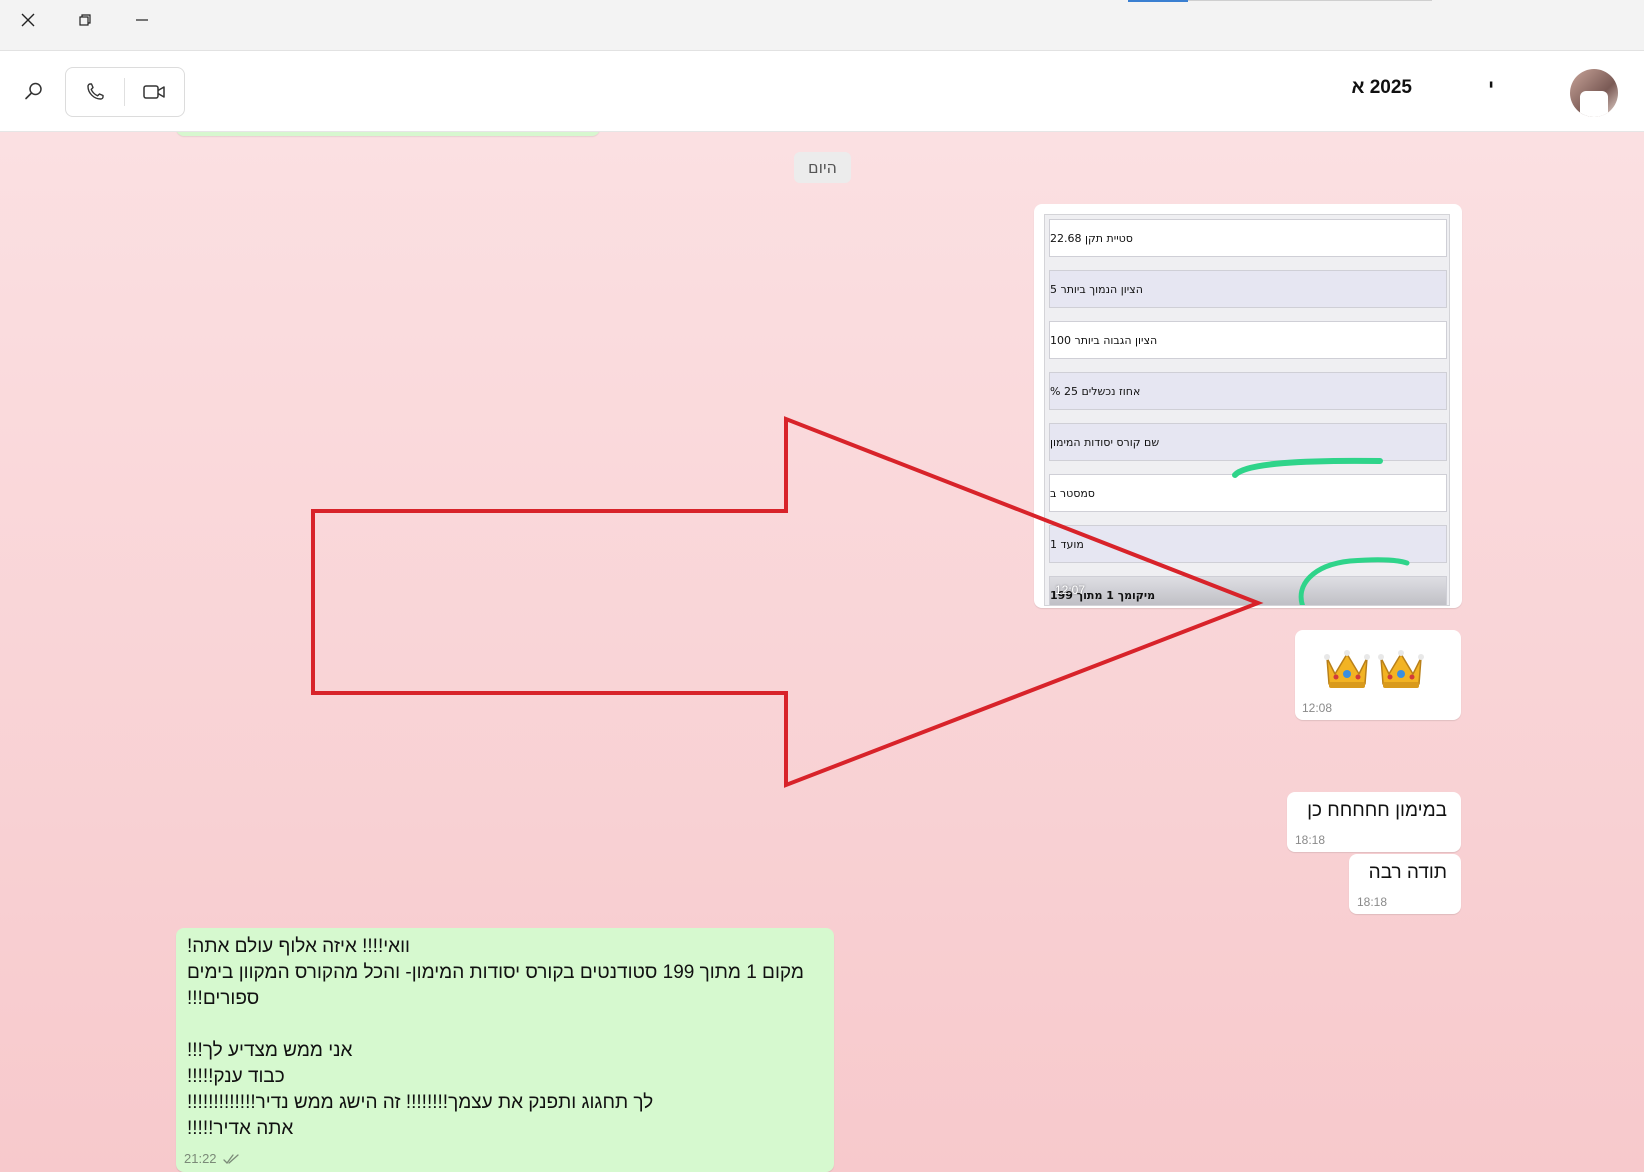  I want to click on search-button, so click(34, 91).